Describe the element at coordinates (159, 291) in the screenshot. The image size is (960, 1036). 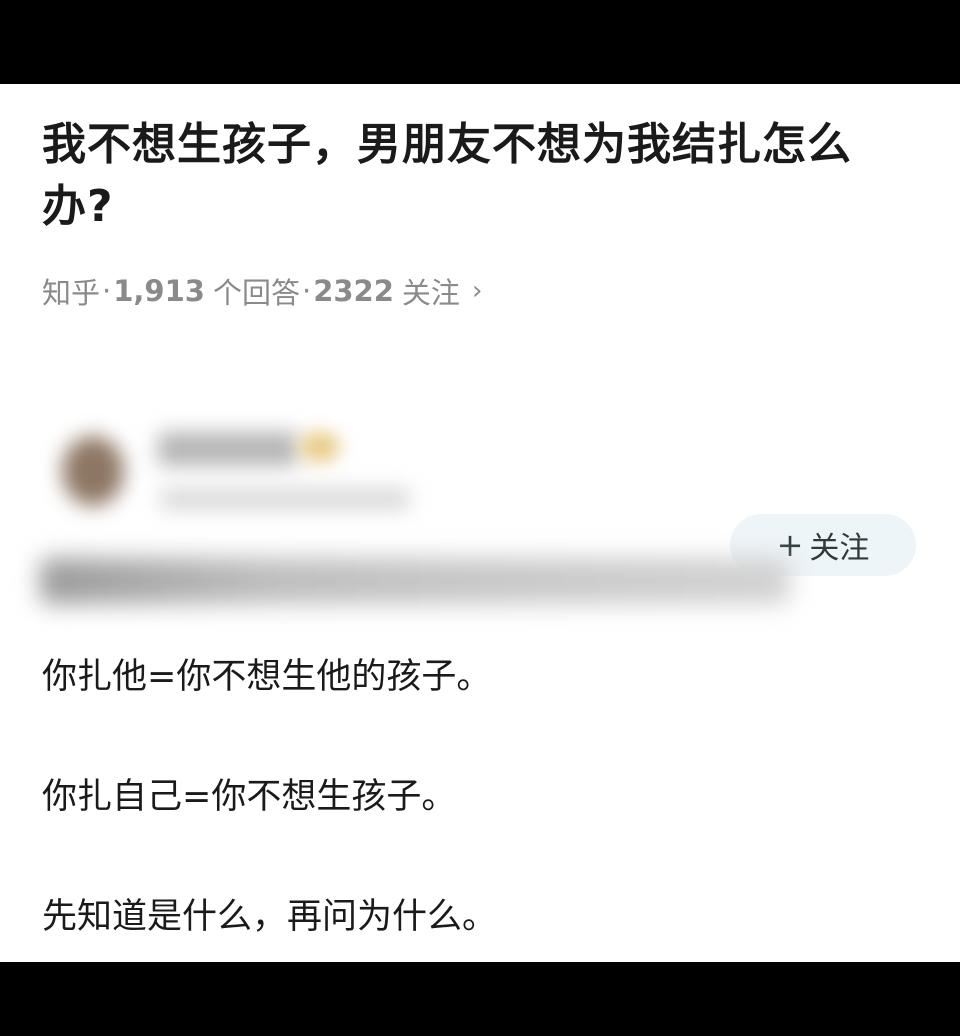
I see `answers-count: 1,913` at that location.